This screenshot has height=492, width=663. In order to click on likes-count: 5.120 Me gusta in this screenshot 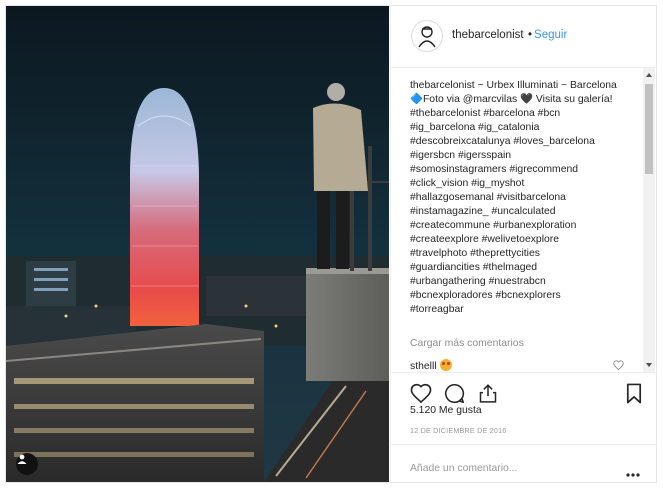, I will do `click(446, 410)`.